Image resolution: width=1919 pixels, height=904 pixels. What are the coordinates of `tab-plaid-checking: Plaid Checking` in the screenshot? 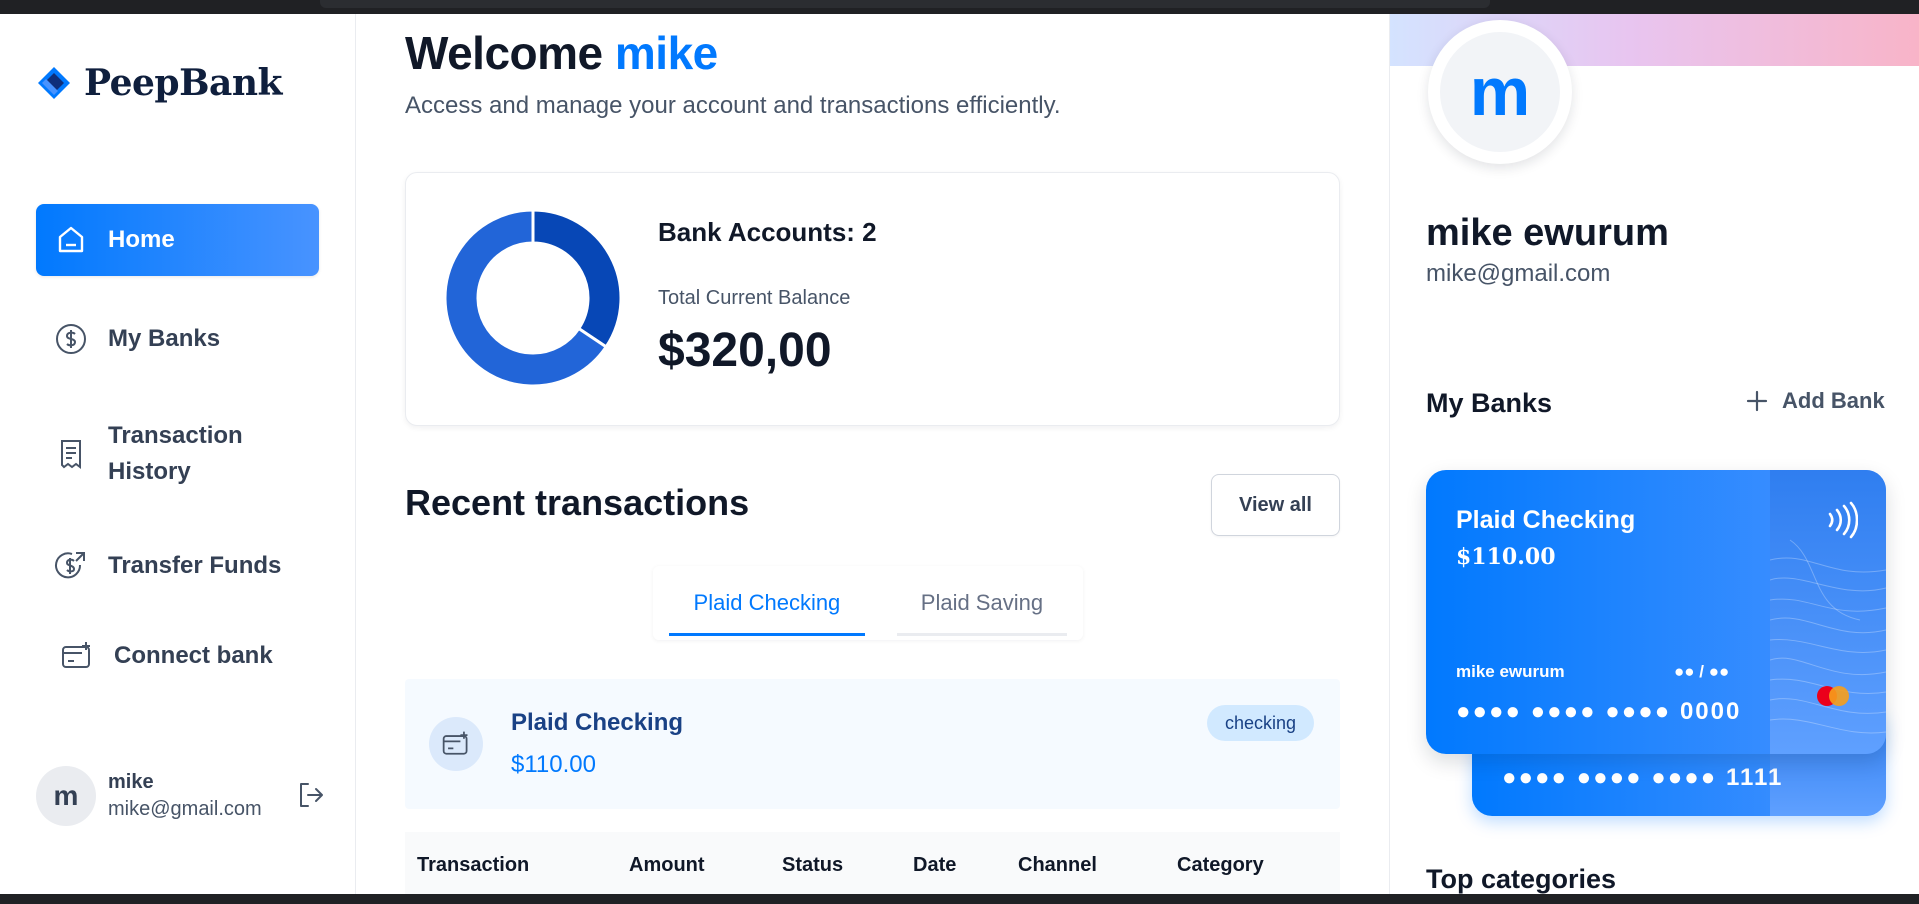 It's located at (767, 603).